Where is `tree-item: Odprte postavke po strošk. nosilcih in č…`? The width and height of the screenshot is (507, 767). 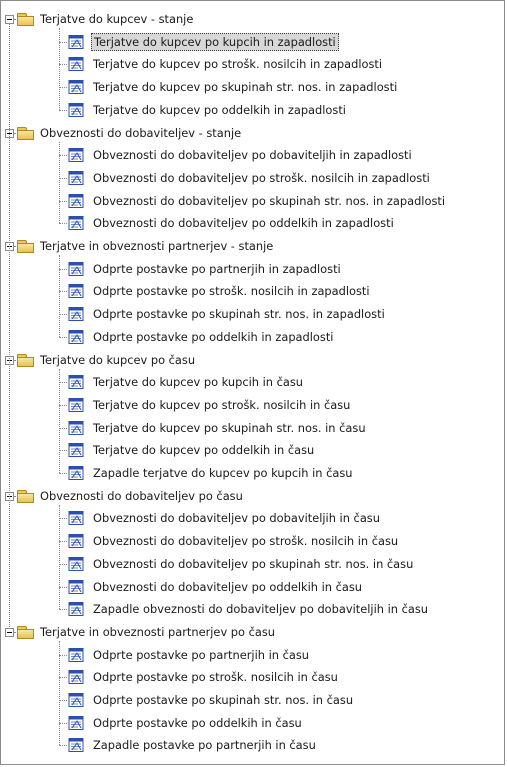
tree-item: Odprte postavke po strošk. nosilcih in č… is located at coordinates (252, 677).